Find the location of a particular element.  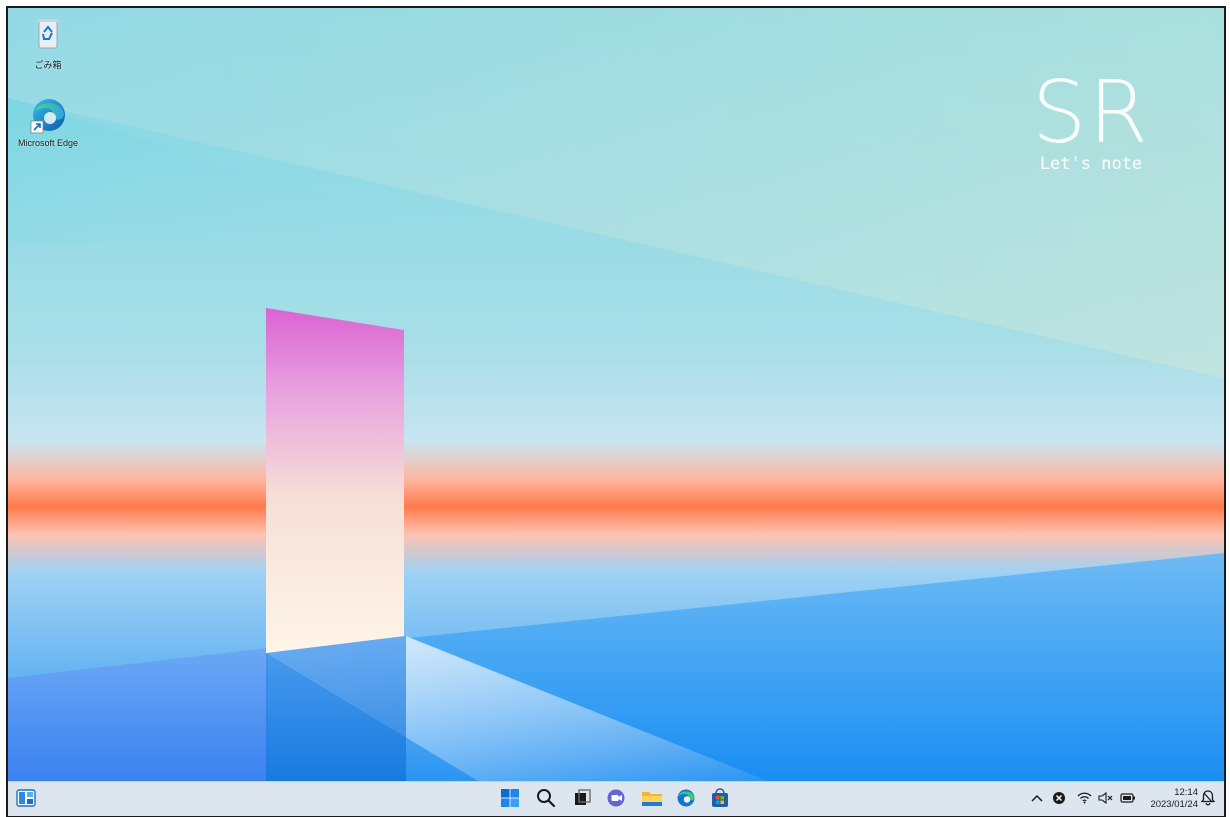

show-hidden-icons-button is located at coordinates (1037, 800).